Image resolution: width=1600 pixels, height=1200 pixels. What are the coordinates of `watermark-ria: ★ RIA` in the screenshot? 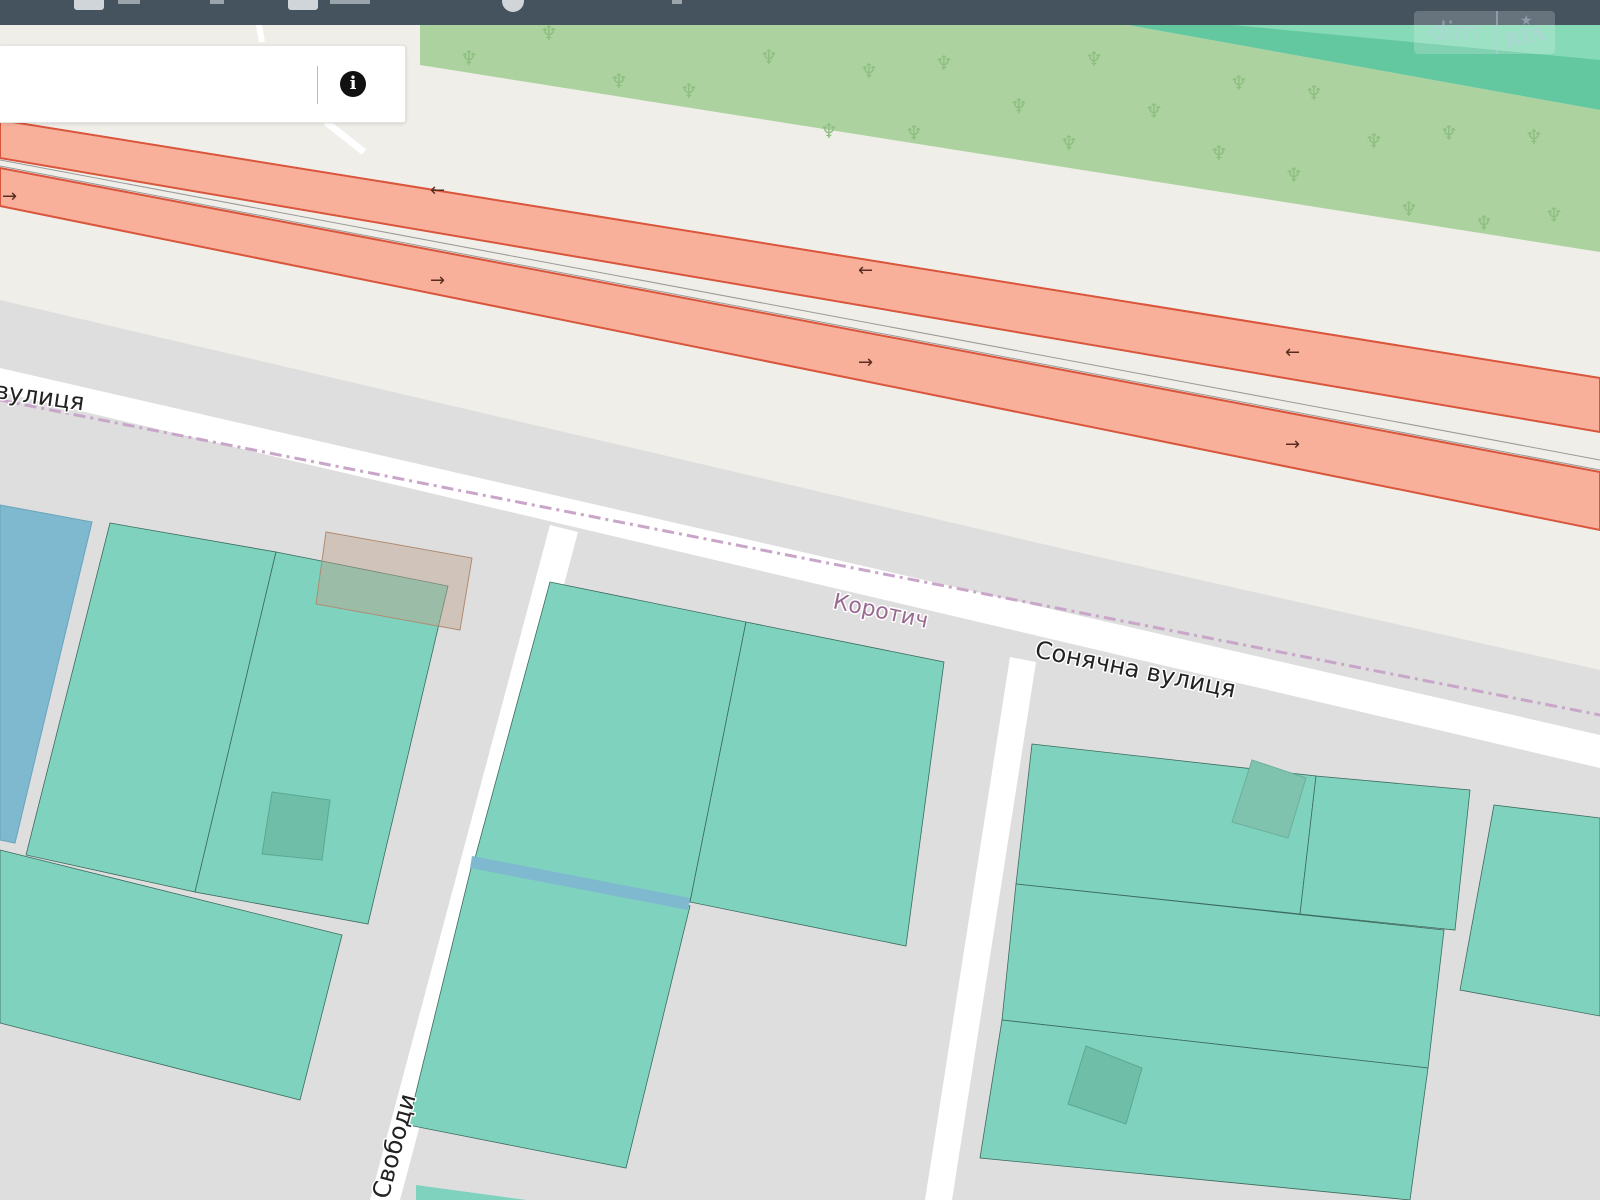 It's located at (1526, 32).